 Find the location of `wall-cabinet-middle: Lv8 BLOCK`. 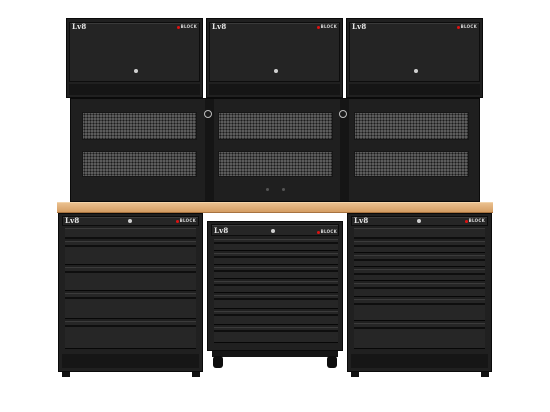

wall-cabinet-middle: Lv8 BLOCK is located at coordinates (274, 58).